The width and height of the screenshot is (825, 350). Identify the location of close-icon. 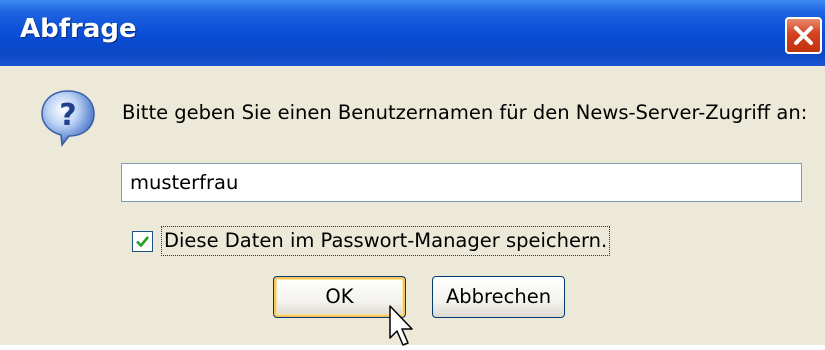
(803, 35).